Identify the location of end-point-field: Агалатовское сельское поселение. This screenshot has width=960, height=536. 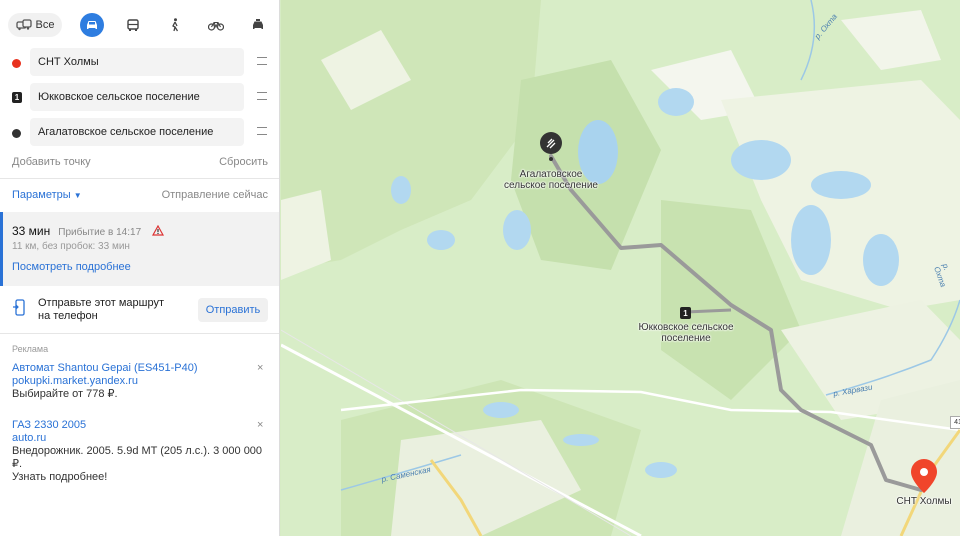
(137, 132).